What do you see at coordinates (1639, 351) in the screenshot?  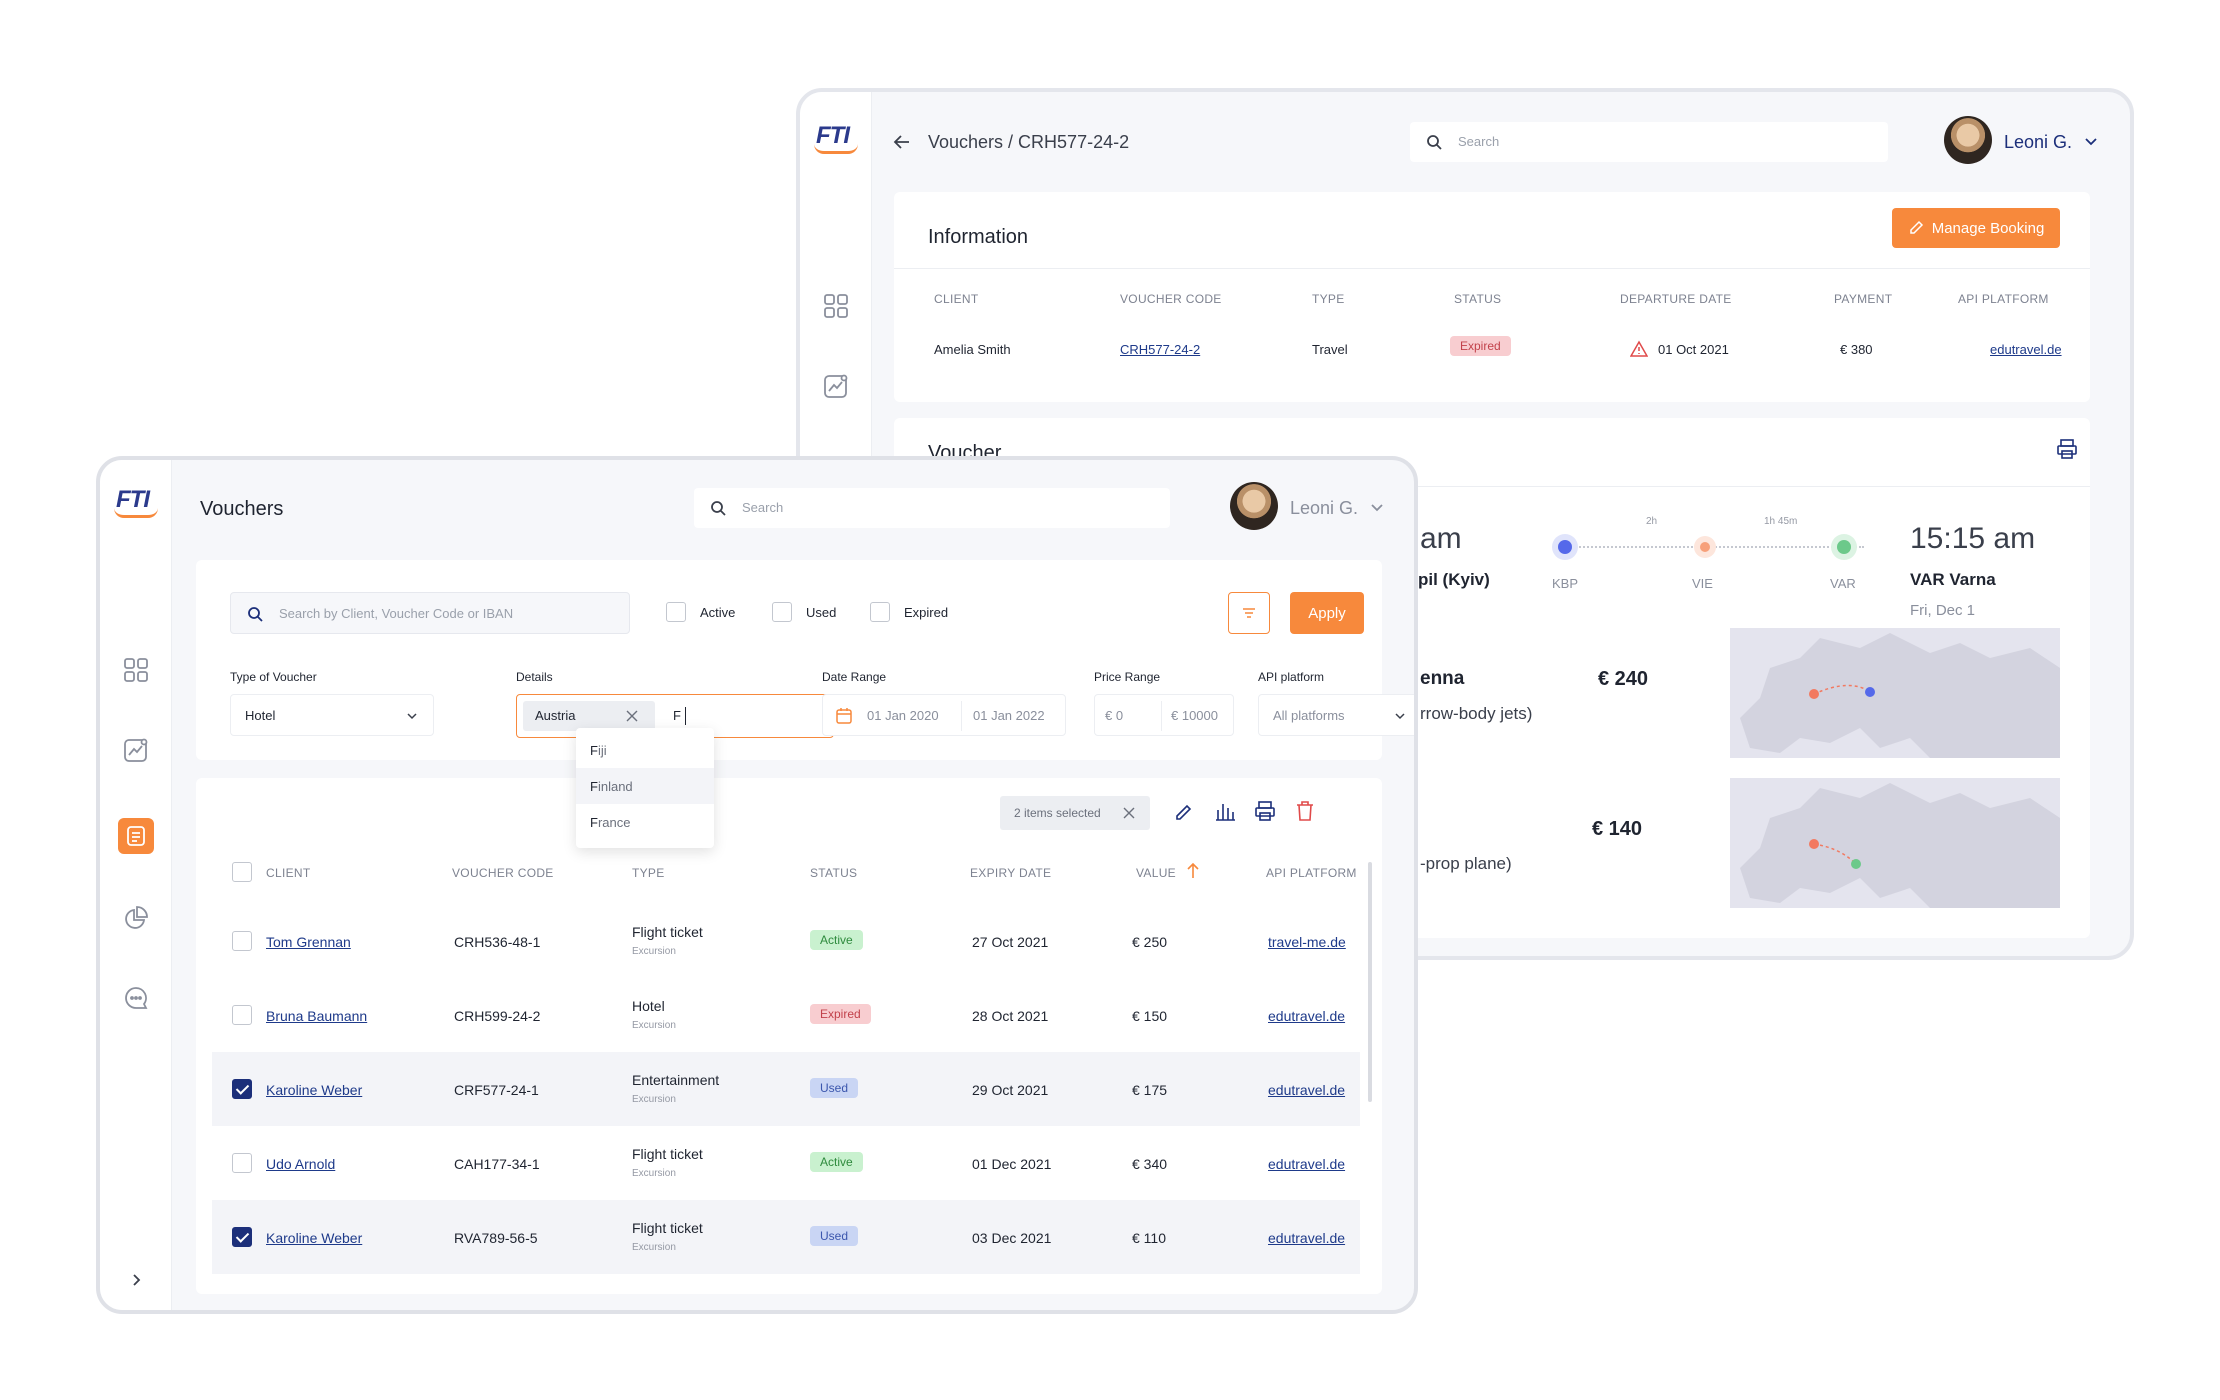 I see `warning-icon` at bounding box center [1639, 351].